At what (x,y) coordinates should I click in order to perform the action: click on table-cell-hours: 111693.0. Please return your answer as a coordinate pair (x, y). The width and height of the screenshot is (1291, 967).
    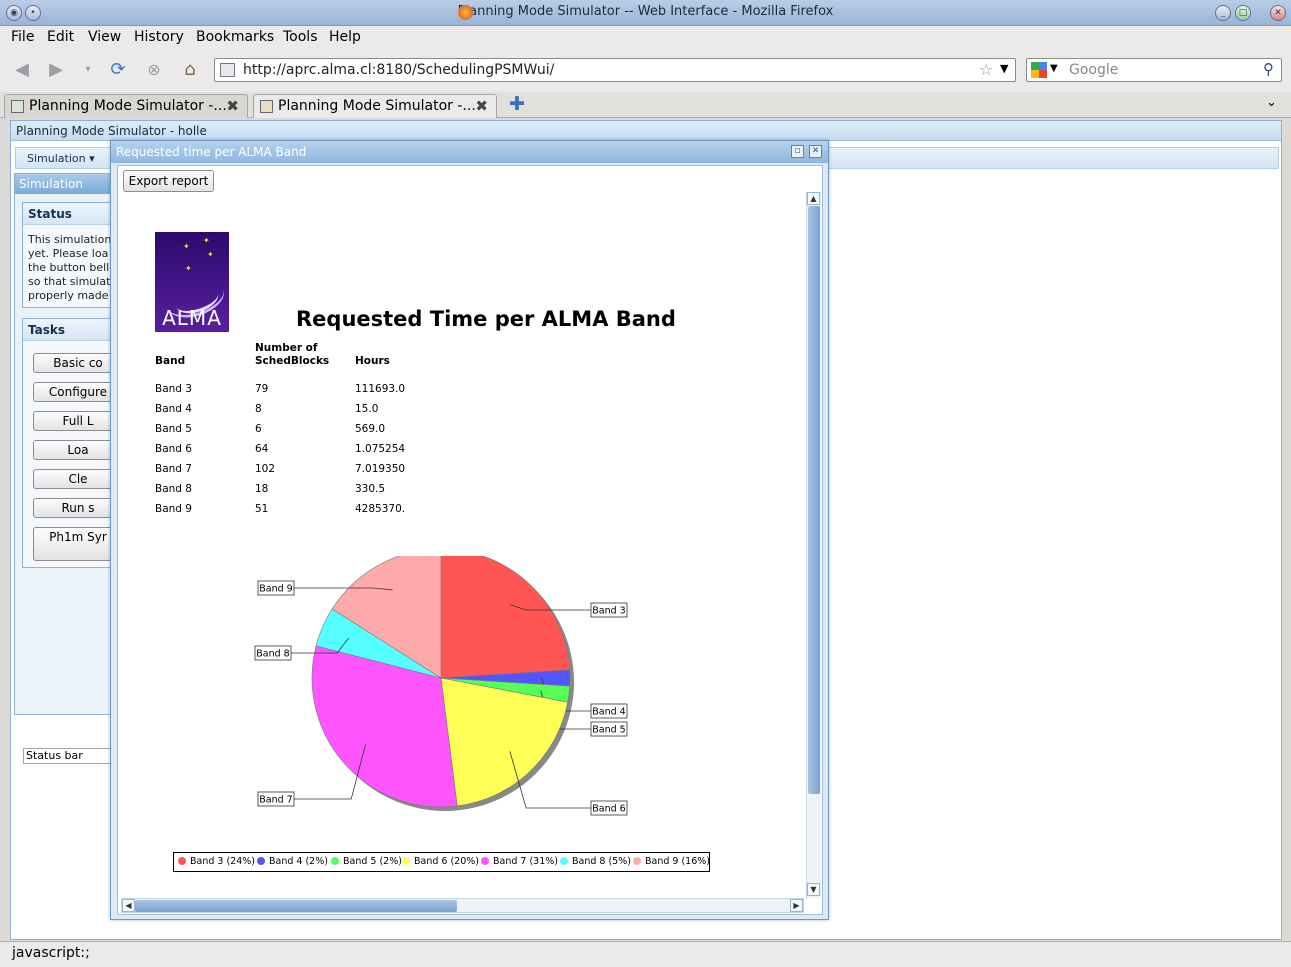
    Looking at the image, I should click on (380, 389).